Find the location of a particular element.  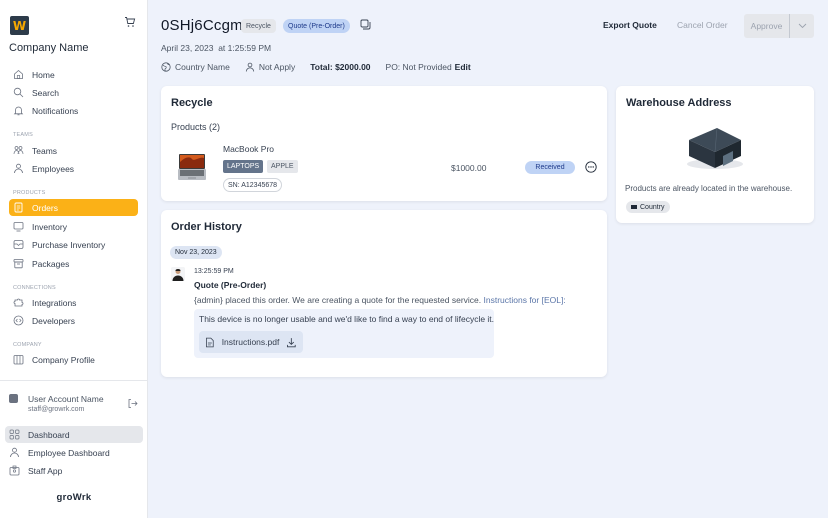

po-number: PO: Not Provided is located at coordinates (418, 67).